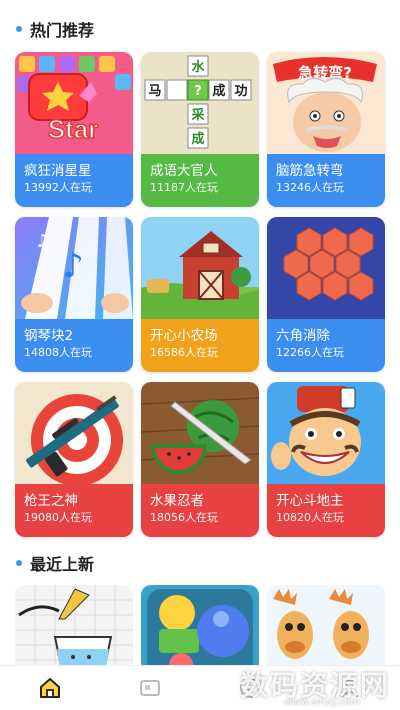  What do you see at coordinates (62, 30) in the screenshot?
I see `hot-section-title: 热门推荐` at bounding box center [62, 30].